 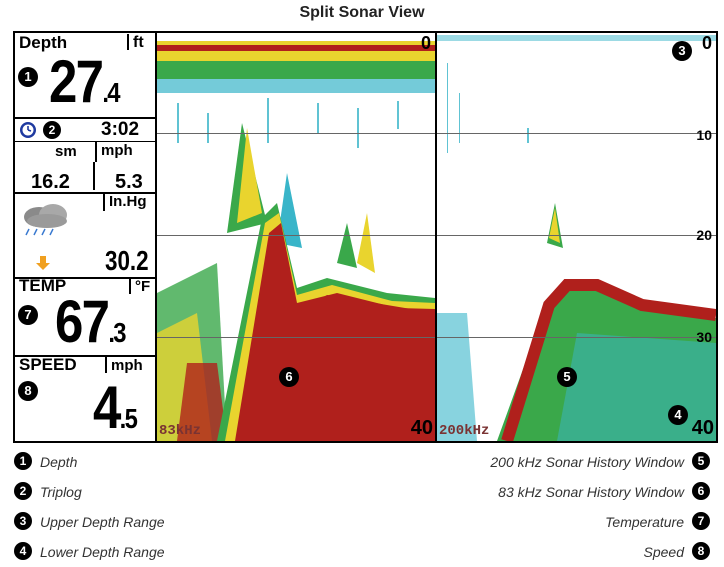 What do you see at coordinates (128, 418) in the screenshot?
I see `speed-dec: .5` at bounding box center [128, 418].